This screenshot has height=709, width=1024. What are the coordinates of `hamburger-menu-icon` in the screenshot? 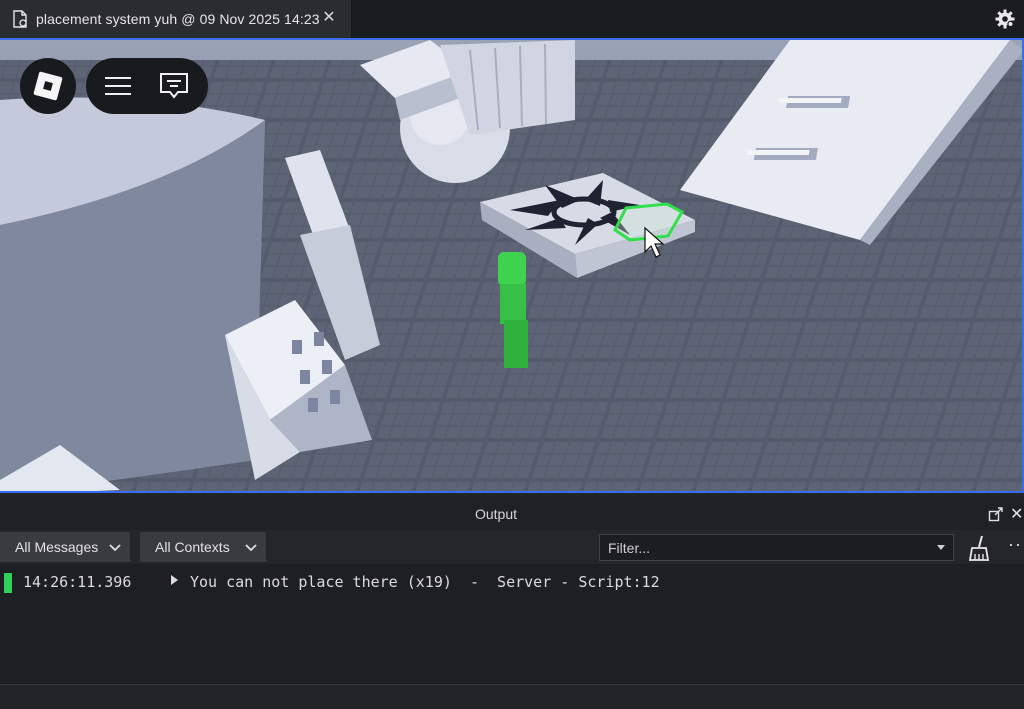 It's located at (118, 86).